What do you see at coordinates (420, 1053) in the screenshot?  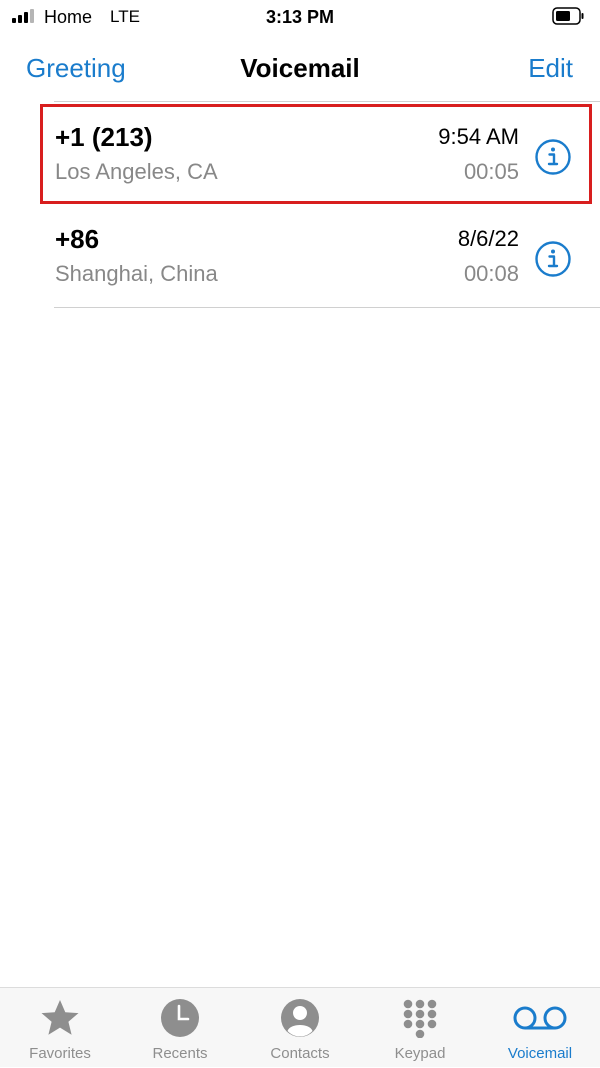 I see `tab-label: Keypad` at bounding box center [420, 1053].